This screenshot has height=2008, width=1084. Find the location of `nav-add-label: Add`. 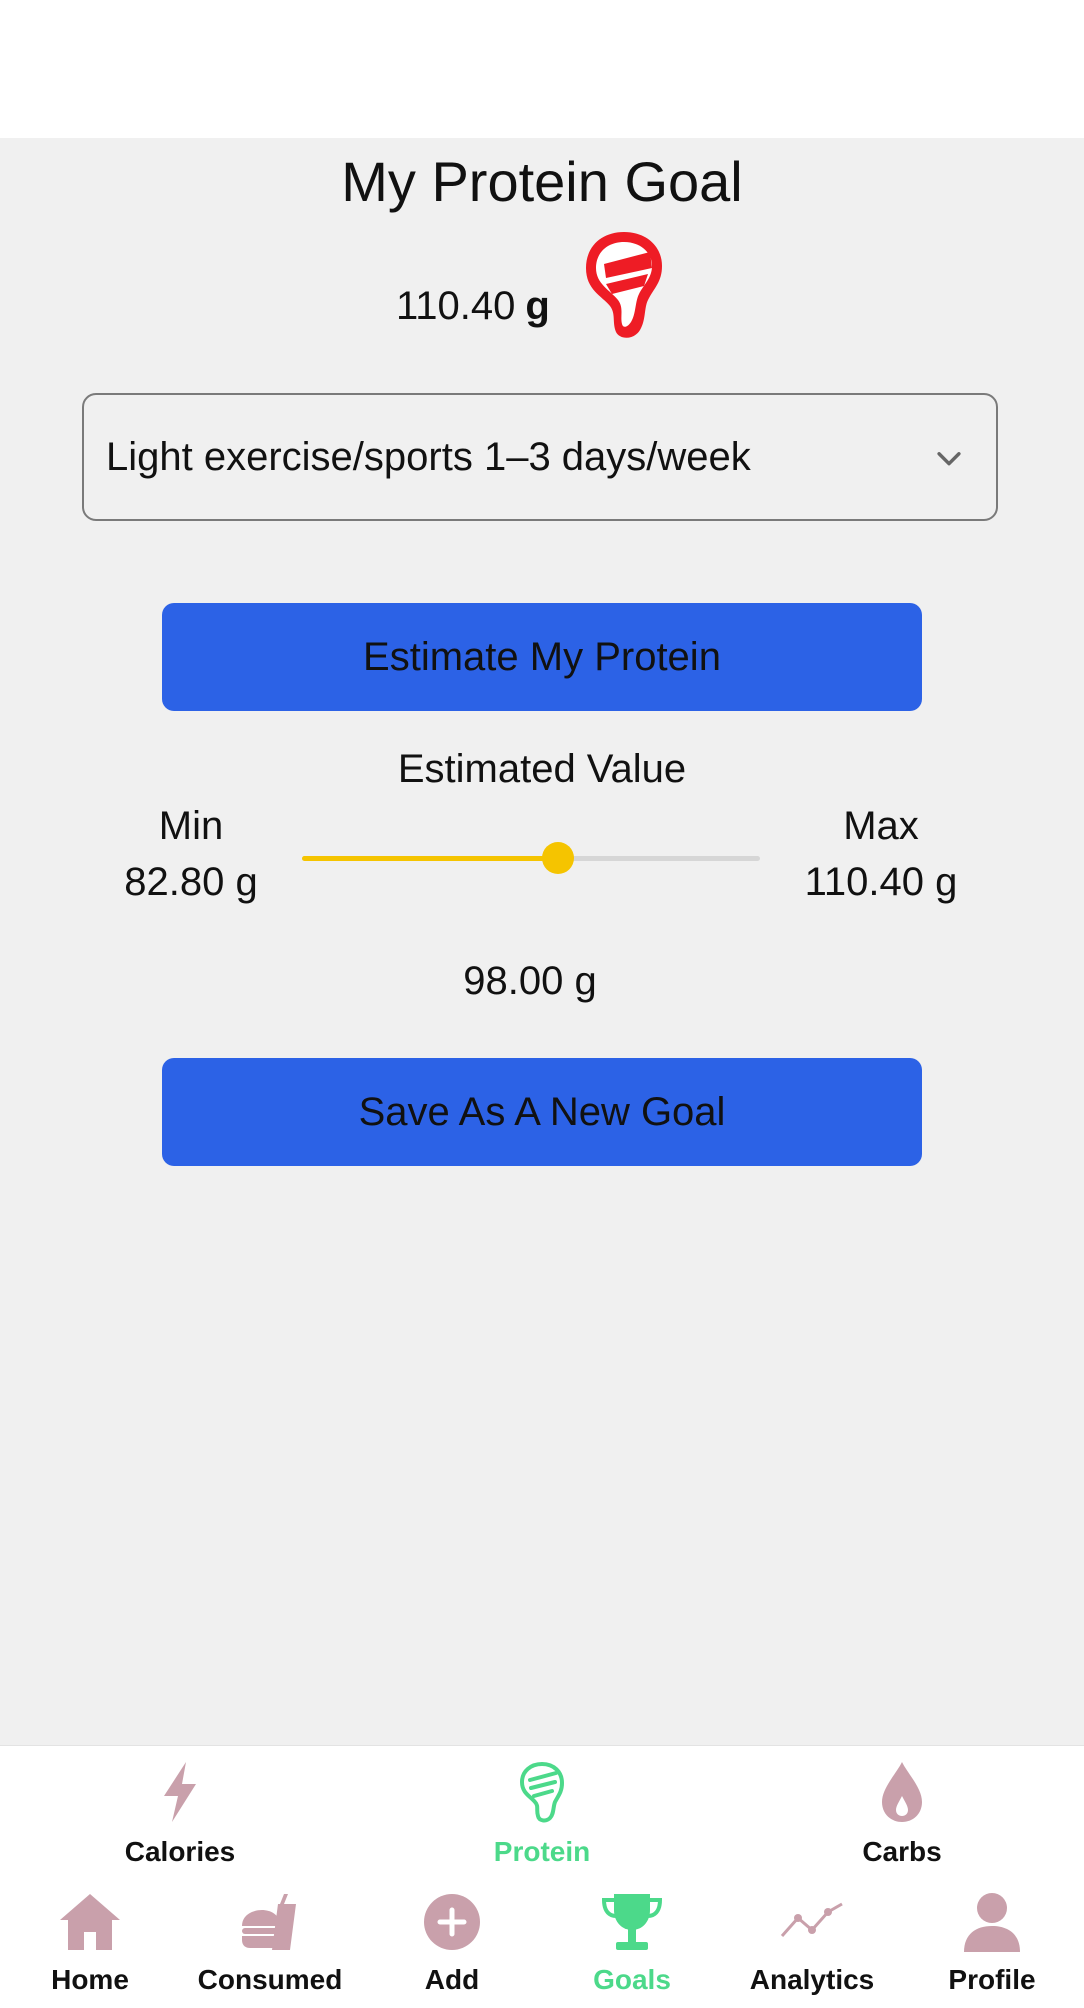

nav-add-label: Add is located at coordinates (452, 1979).